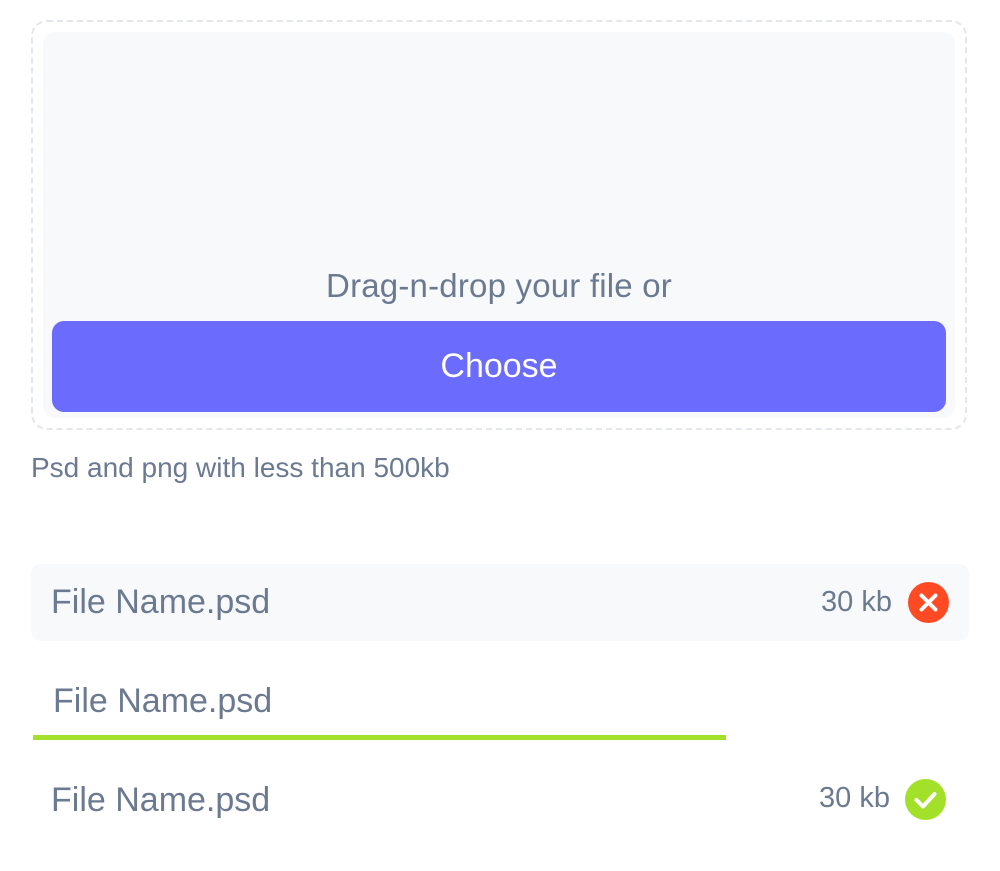 The image size is (1000, 871). Describe the element at coordinates (379, 702) in the screenshot. I see `file-item-uploading: File Name.psd` at that location.